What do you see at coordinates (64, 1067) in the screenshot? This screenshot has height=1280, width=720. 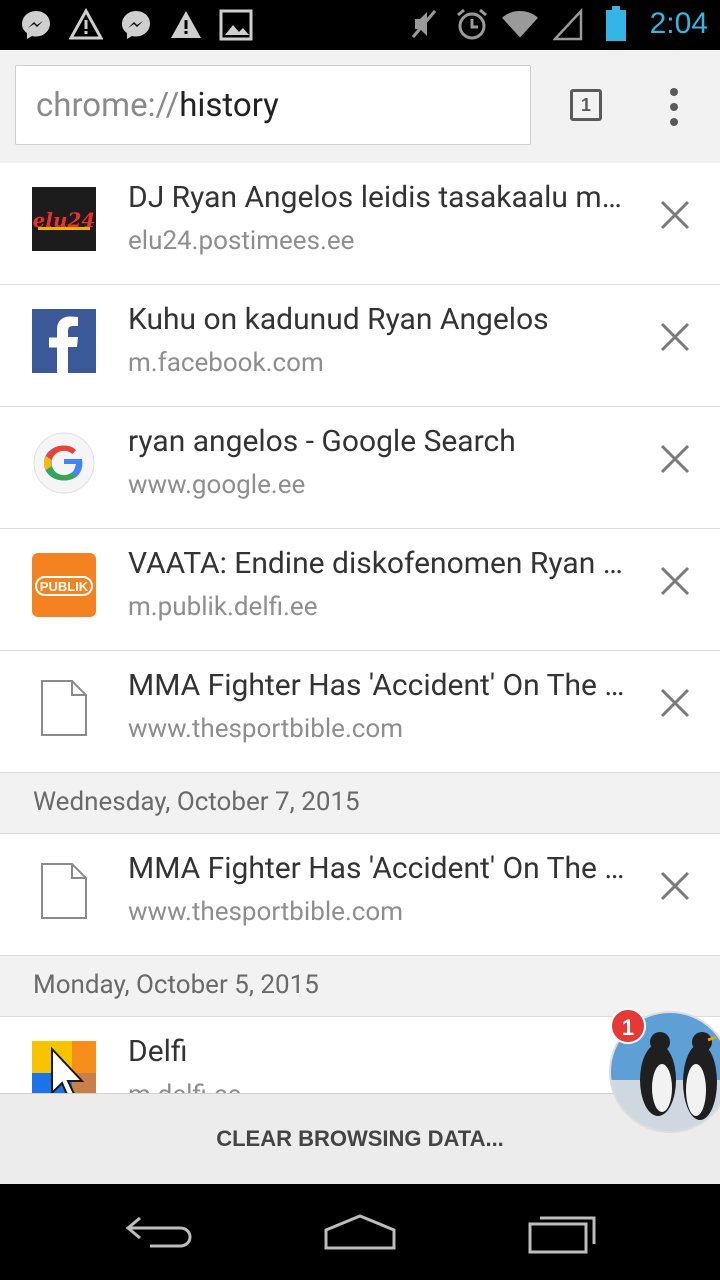 I see `delfi-favicon` at bounding box center [64, 1067].